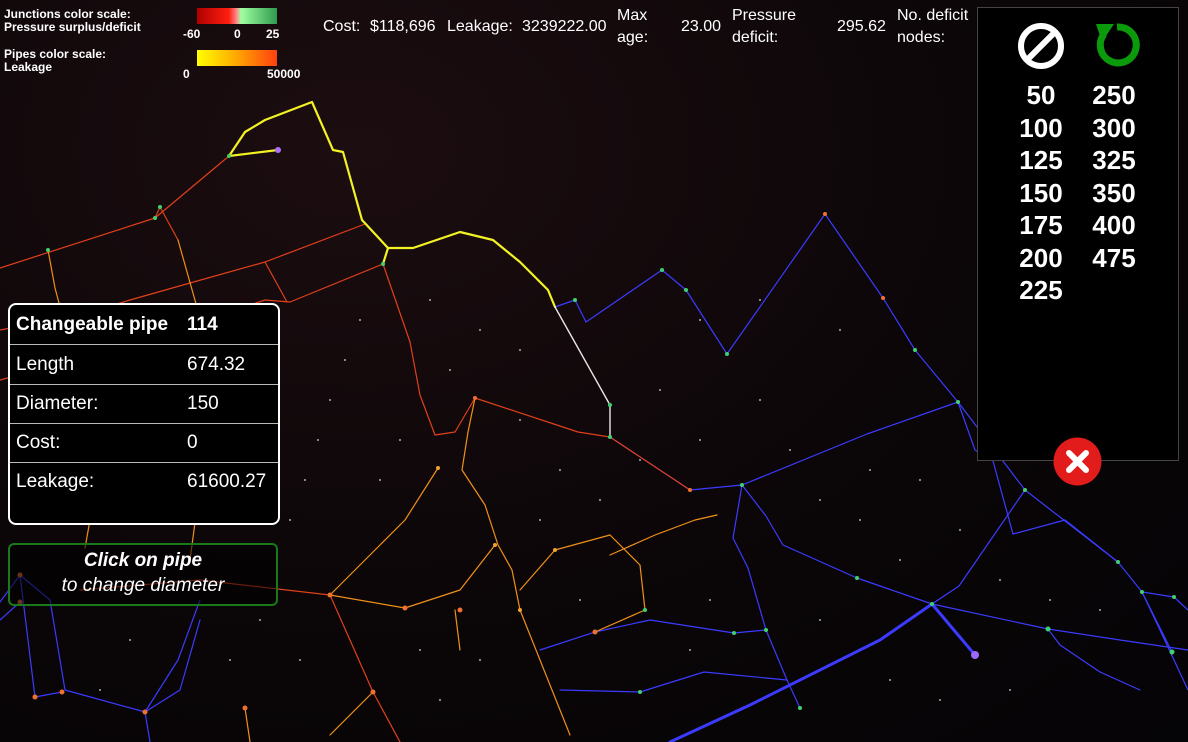 This screenshot has height=742, width=1188. I want to click on max-age-value: 23.00, so click(701, 26).